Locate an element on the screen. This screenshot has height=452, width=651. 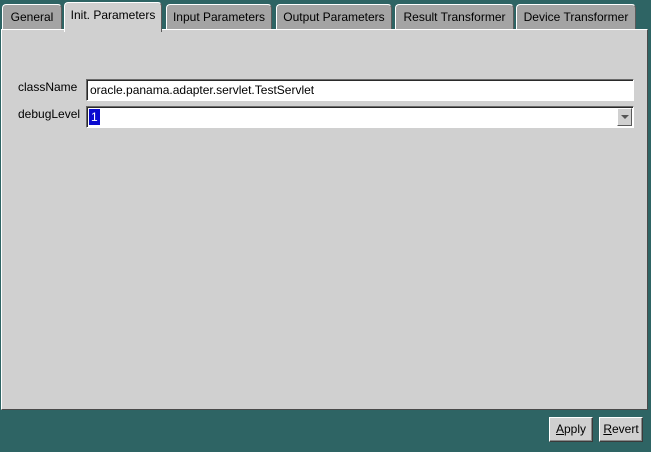
classname-field is located at coordinates (360, 90).